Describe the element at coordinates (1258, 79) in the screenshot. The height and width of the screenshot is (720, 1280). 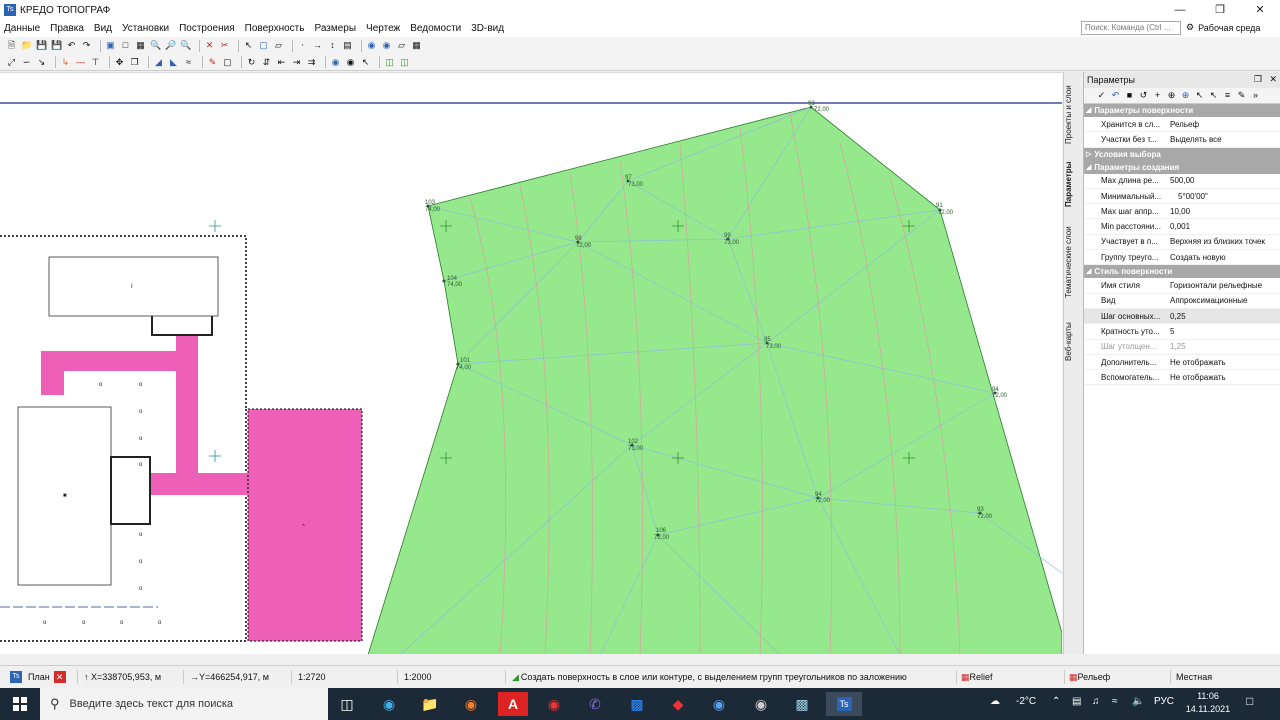
I see `dock-icon: ❐` at that location.